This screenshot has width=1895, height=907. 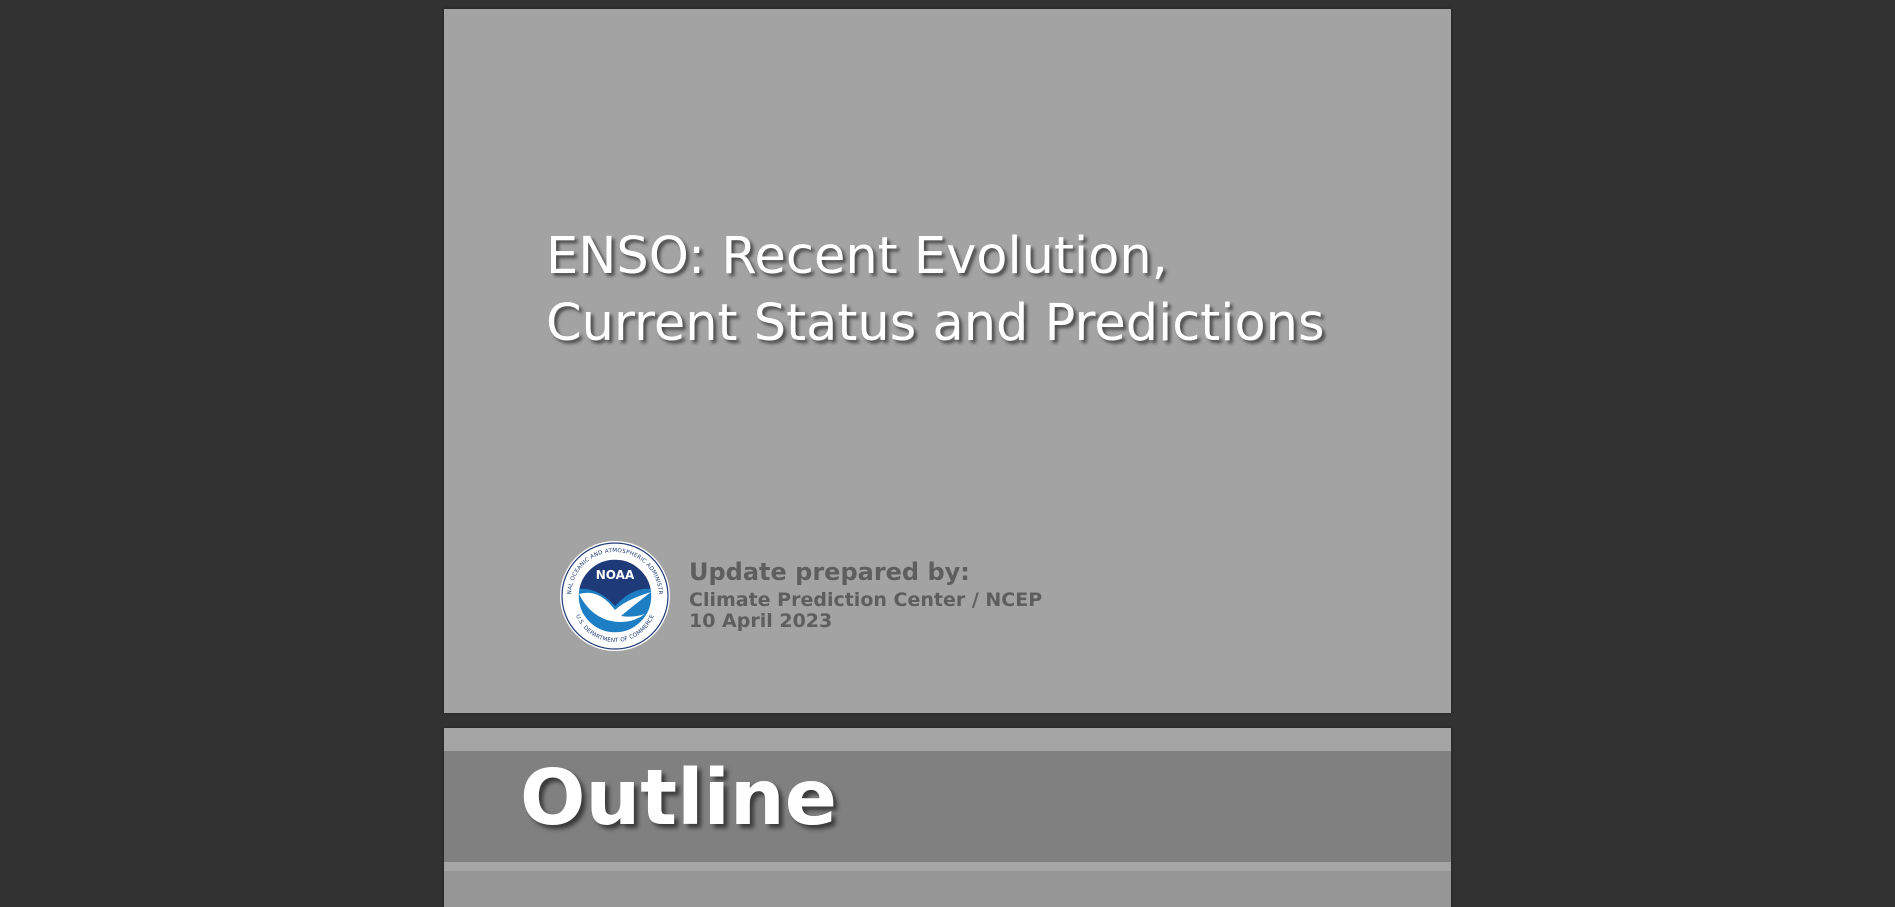 I want to click on outline-title: Outline, so click(x=678, y=798).